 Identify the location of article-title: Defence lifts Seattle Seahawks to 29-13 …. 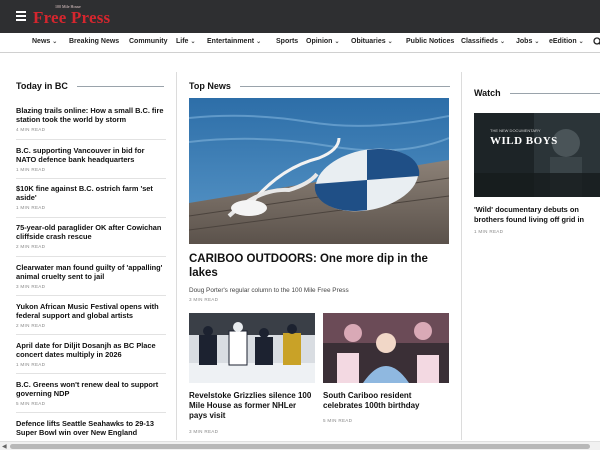
(91, 428).